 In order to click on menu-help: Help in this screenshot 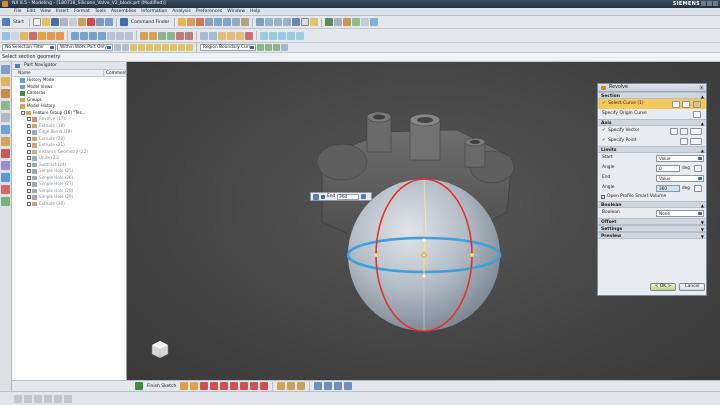, I will do `click(255, 11)`.